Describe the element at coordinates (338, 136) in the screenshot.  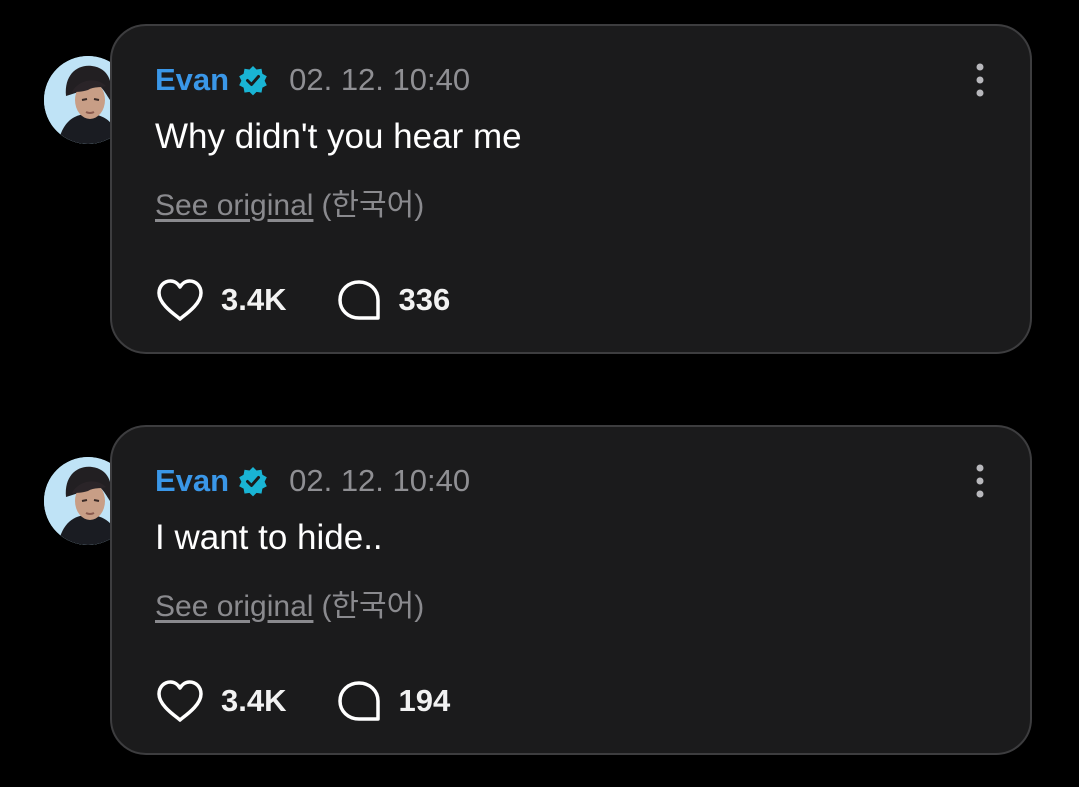
I see `post-text: Why didn't you hear me` at that location.